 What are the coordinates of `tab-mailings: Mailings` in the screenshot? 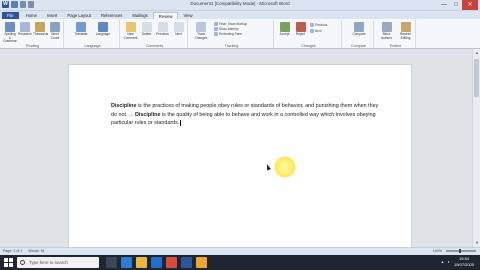 It's located at (139, 15).